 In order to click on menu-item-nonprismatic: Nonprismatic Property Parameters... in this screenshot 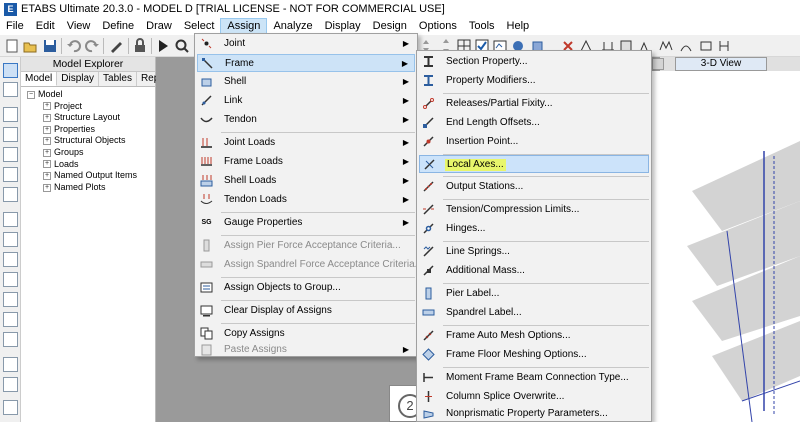, I will do `click(534, 414)`.